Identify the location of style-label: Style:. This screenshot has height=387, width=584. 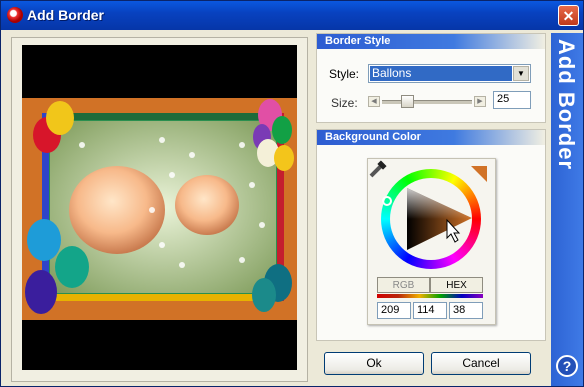
(344, 74).